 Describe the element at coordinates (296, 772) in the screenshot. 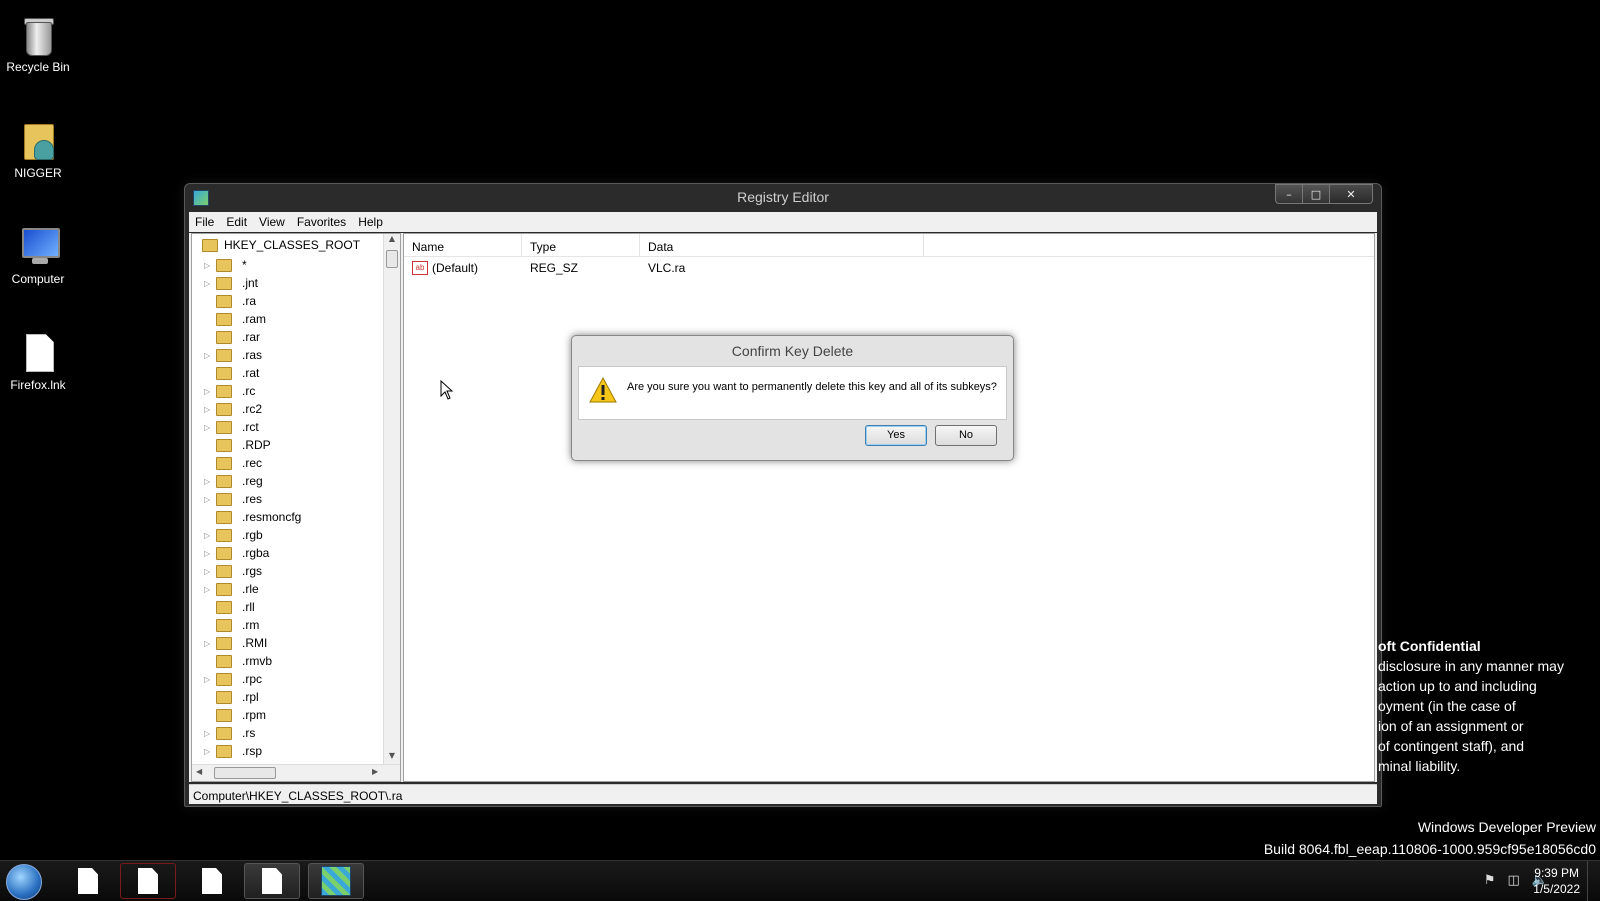

I see `tree-horizontal-scrollbar: ◀ ▶` at that location.